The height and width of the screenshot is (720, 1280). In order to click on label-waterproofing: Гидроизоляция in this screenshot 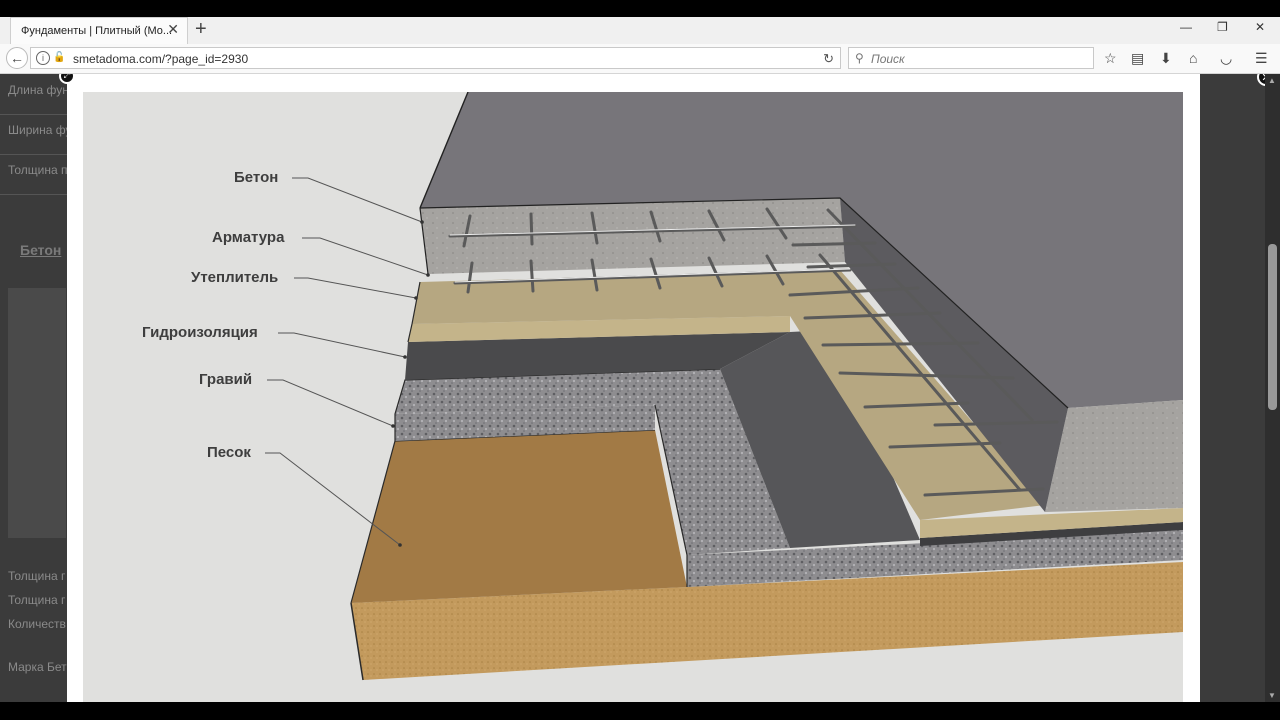, I will do `click(200, 332)`.